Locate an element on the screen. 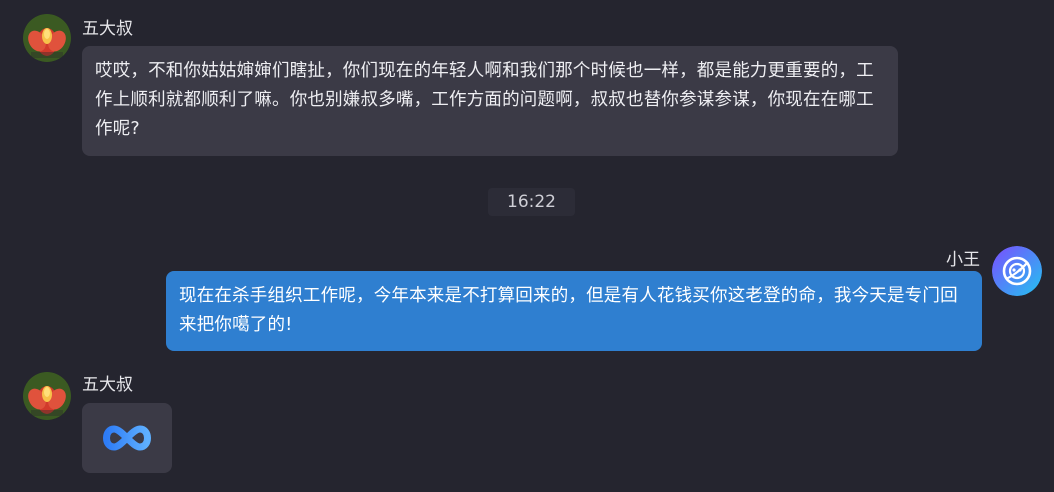  avatar-xiaowang is located at coordinates (1017, 271).